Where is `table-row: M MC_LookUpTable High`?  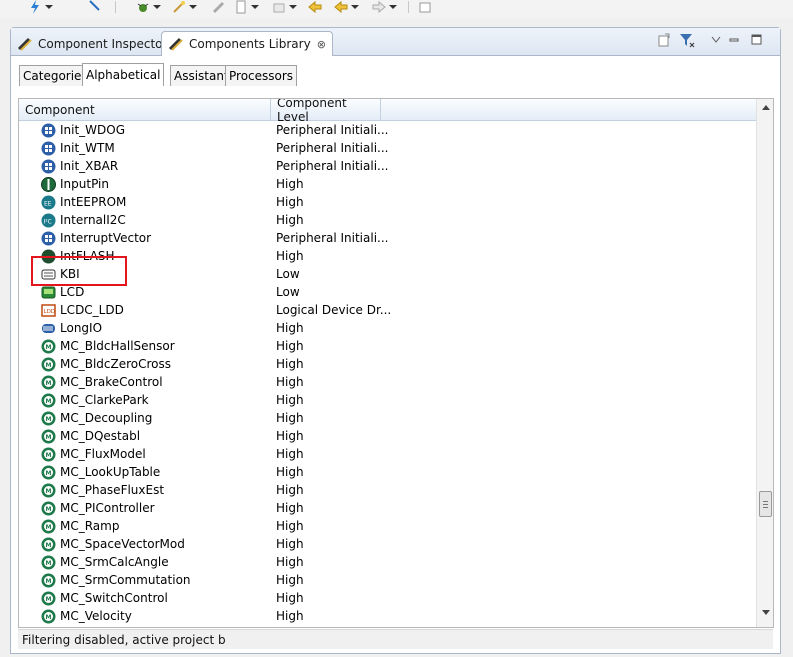 table-row: M MC_LookUpTable High is located at coordinates (388, 472).